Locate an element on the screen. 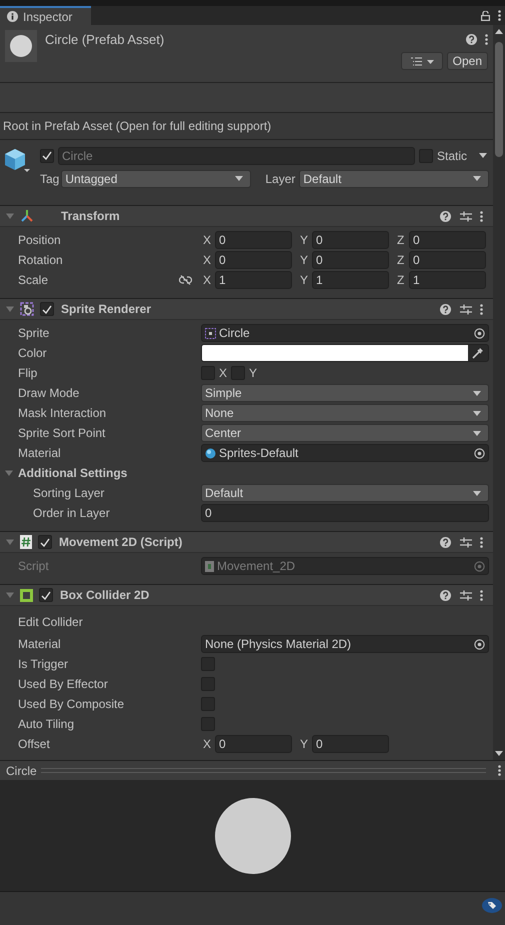  unlinked-chain-icon is located at coordinates (185, 280).